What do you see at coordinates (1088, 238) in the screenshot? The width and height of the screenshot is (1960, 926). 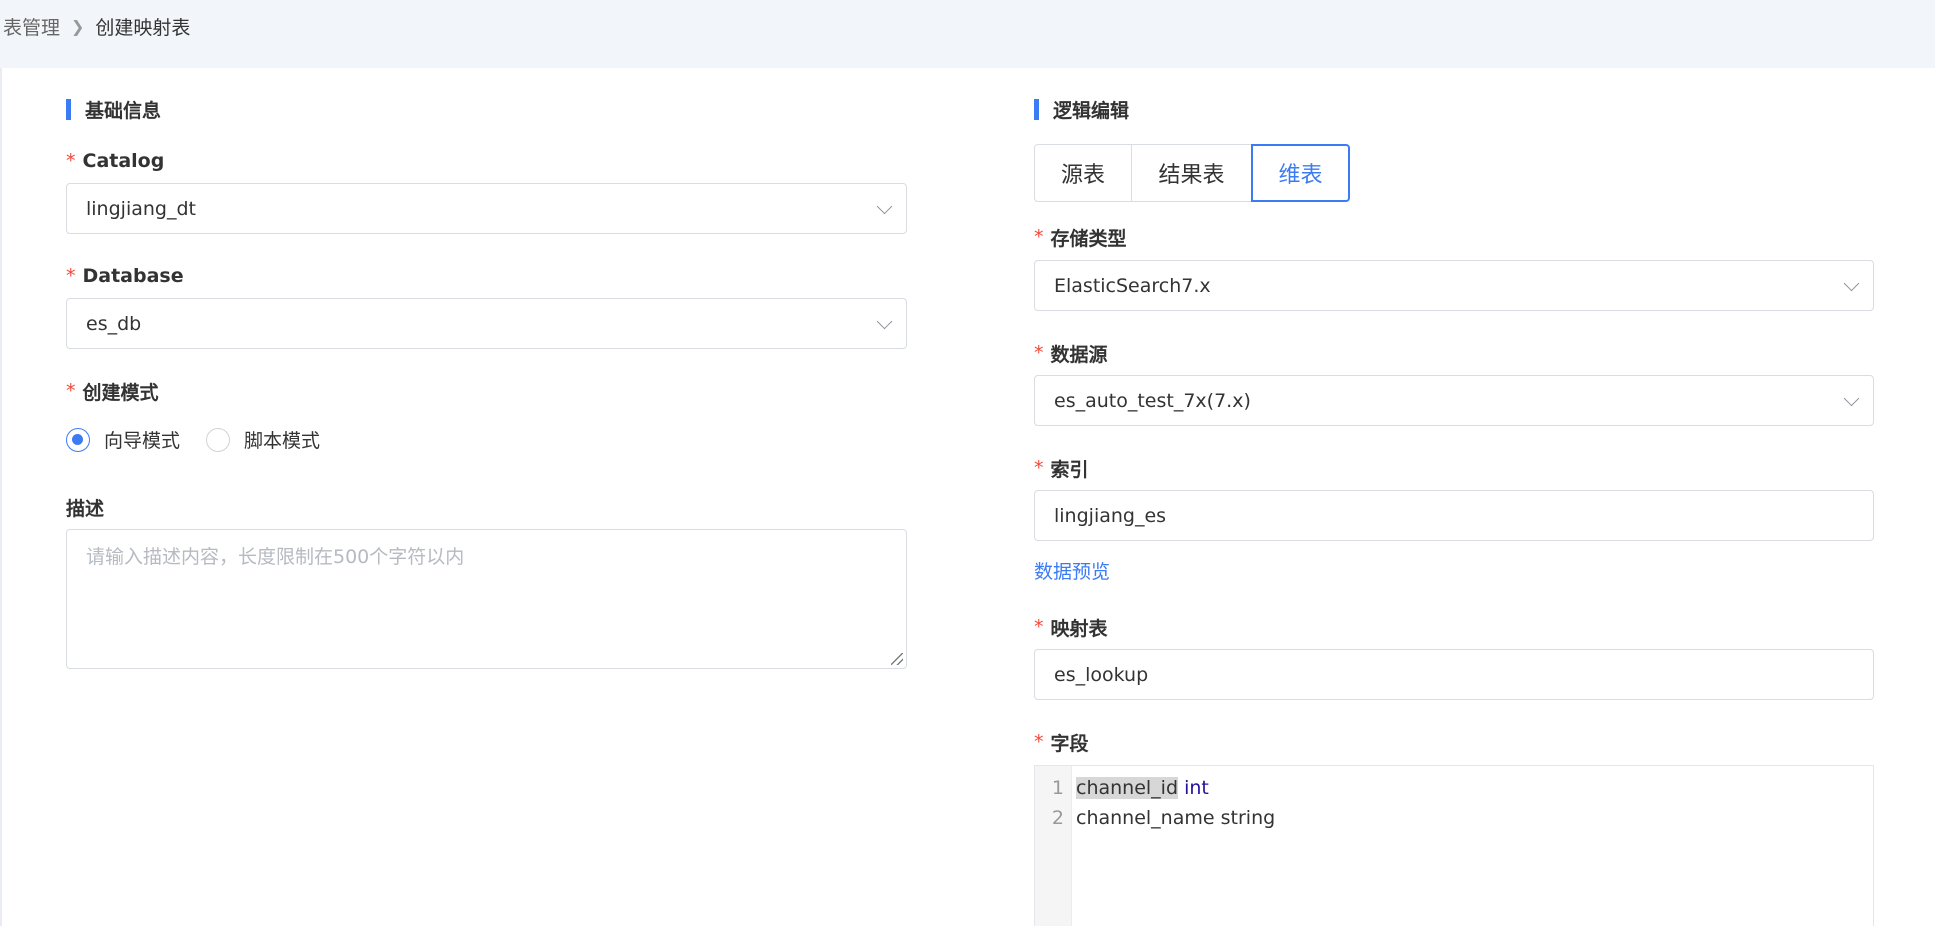 I see `storage-type-label-text: 存储类型` at bounding box center [1088, 238].